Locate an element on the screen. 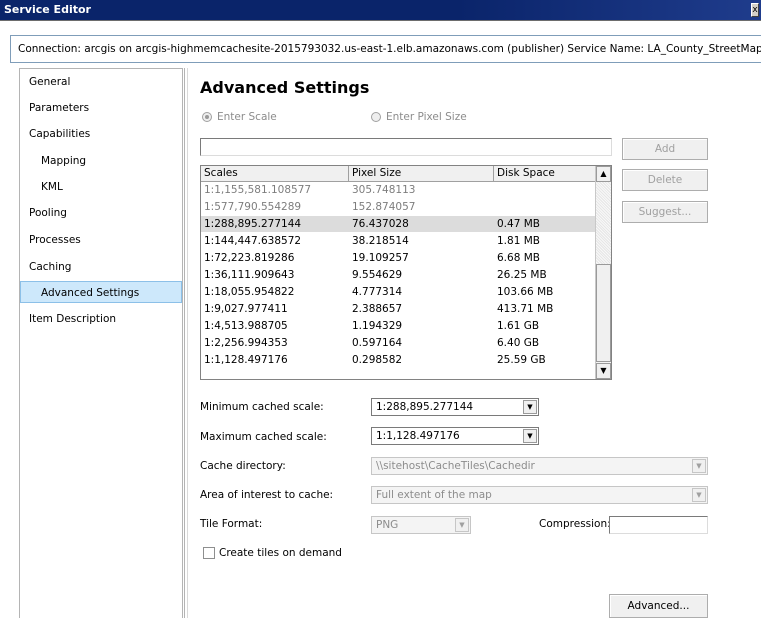 The width and height of the screenshot is (761, 618). area-of-interest-select: Full extent of the map ▼ is located at coordinates (539, 495).